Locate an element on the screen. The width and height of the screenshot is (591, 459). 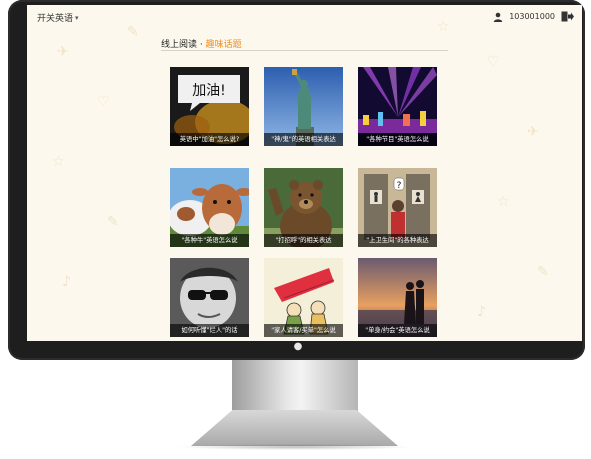
topic-caption: "打招呼"的相关表达 is located at coordinates (303, 240).